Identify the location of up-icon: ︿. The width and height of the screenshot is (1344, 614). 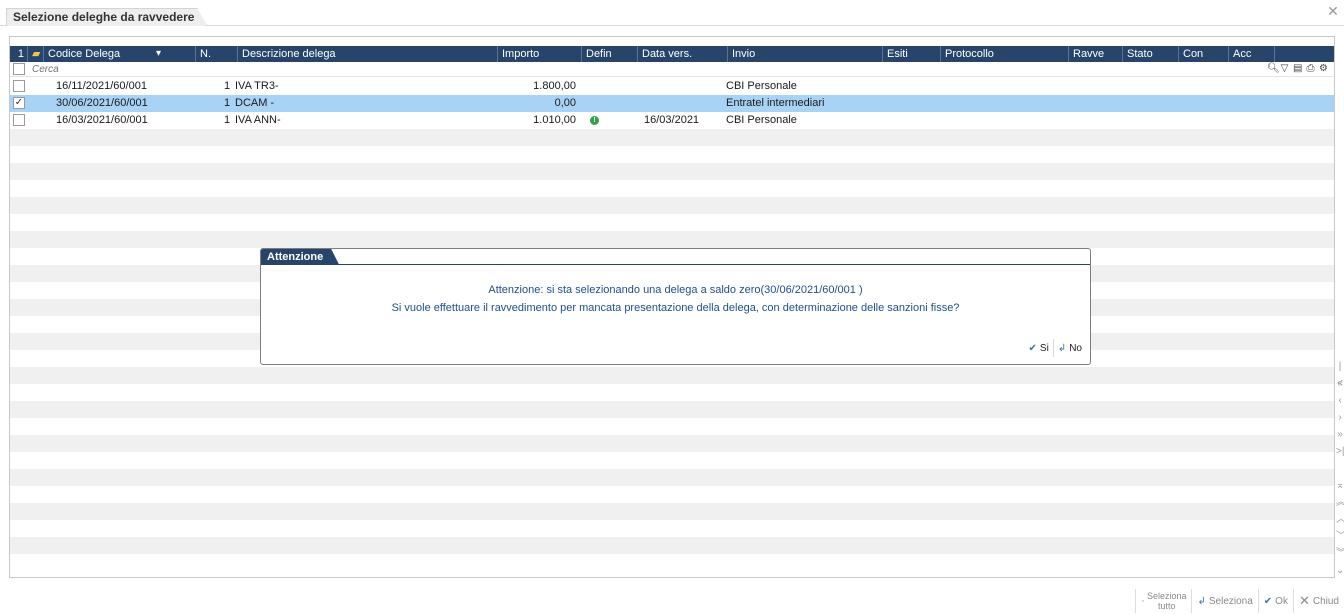
(1340, 519).